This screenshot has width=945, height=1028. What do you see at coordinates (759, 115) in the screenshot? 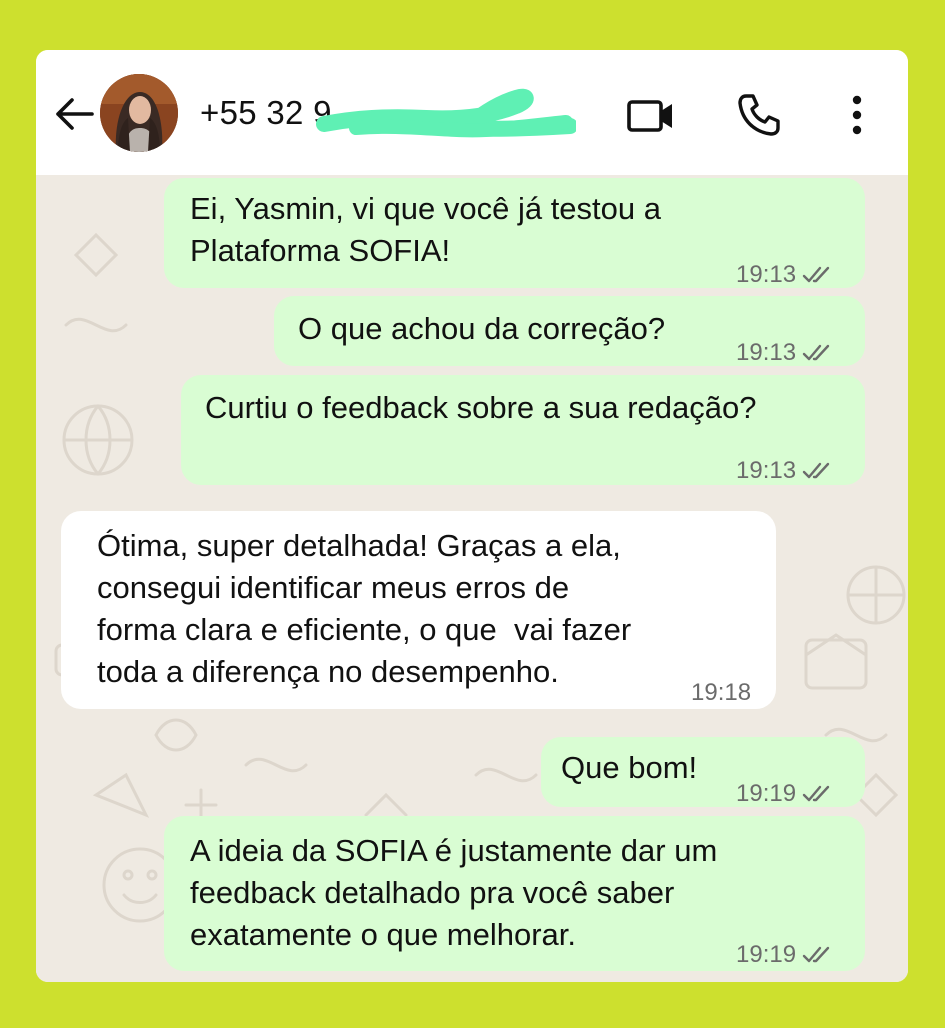
I see `phone-icon` at bounding box center [759, 115].